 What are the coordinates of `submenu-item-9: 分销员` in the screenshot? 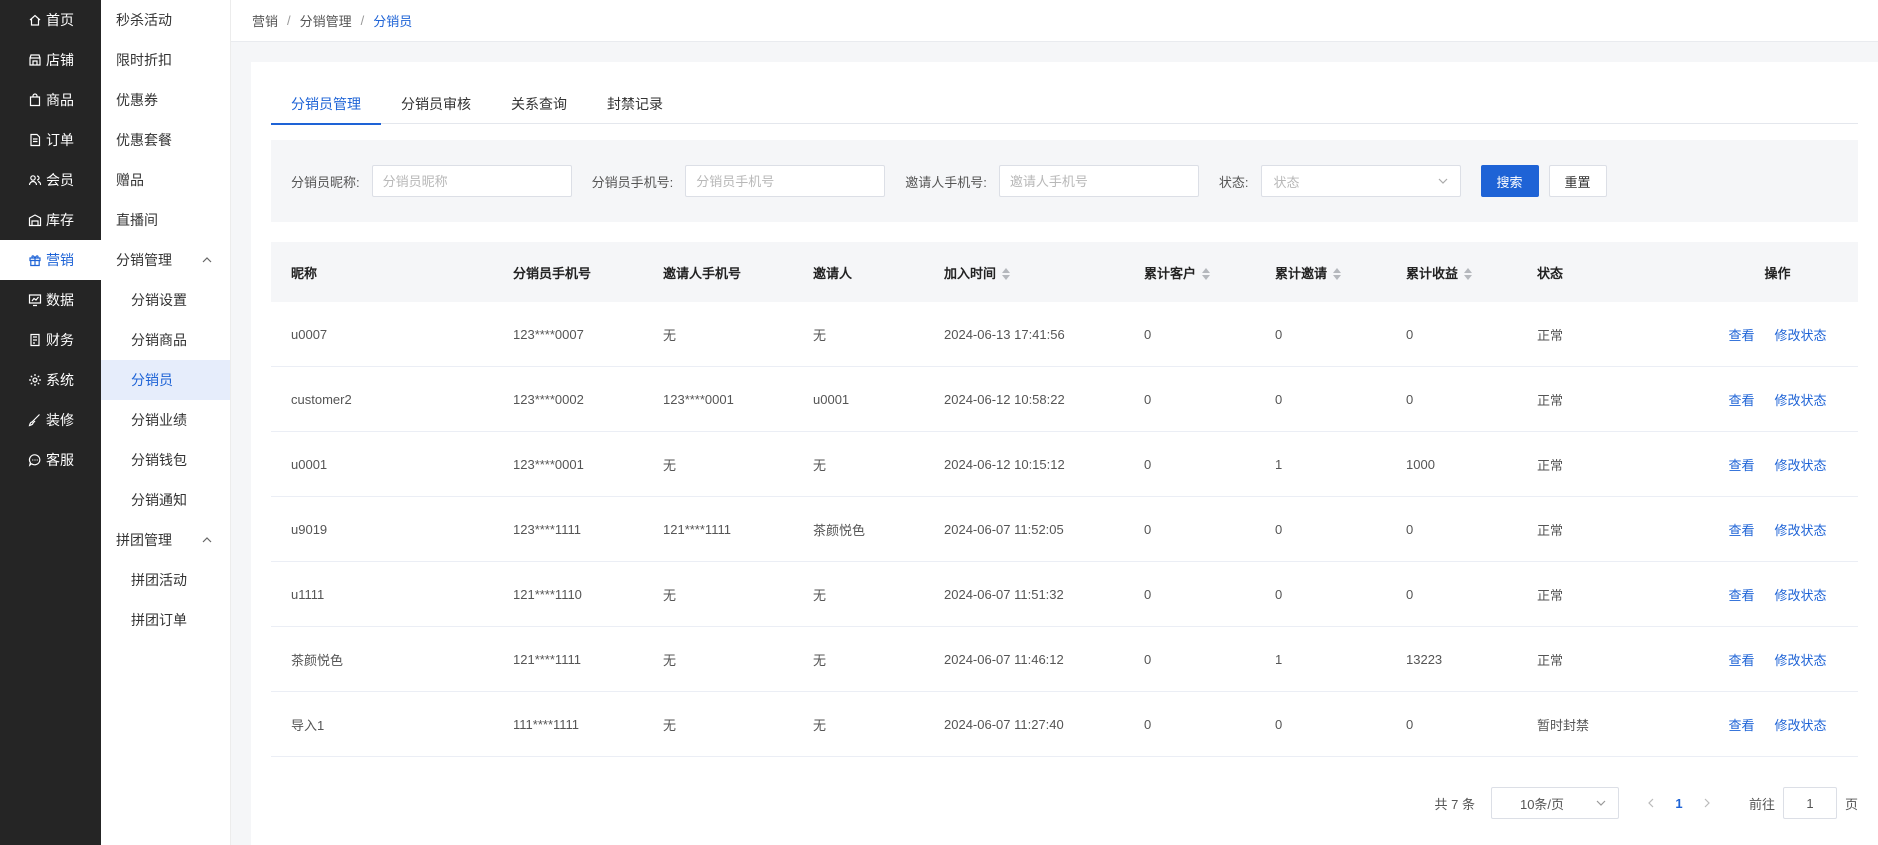 It's located at (165, 380).